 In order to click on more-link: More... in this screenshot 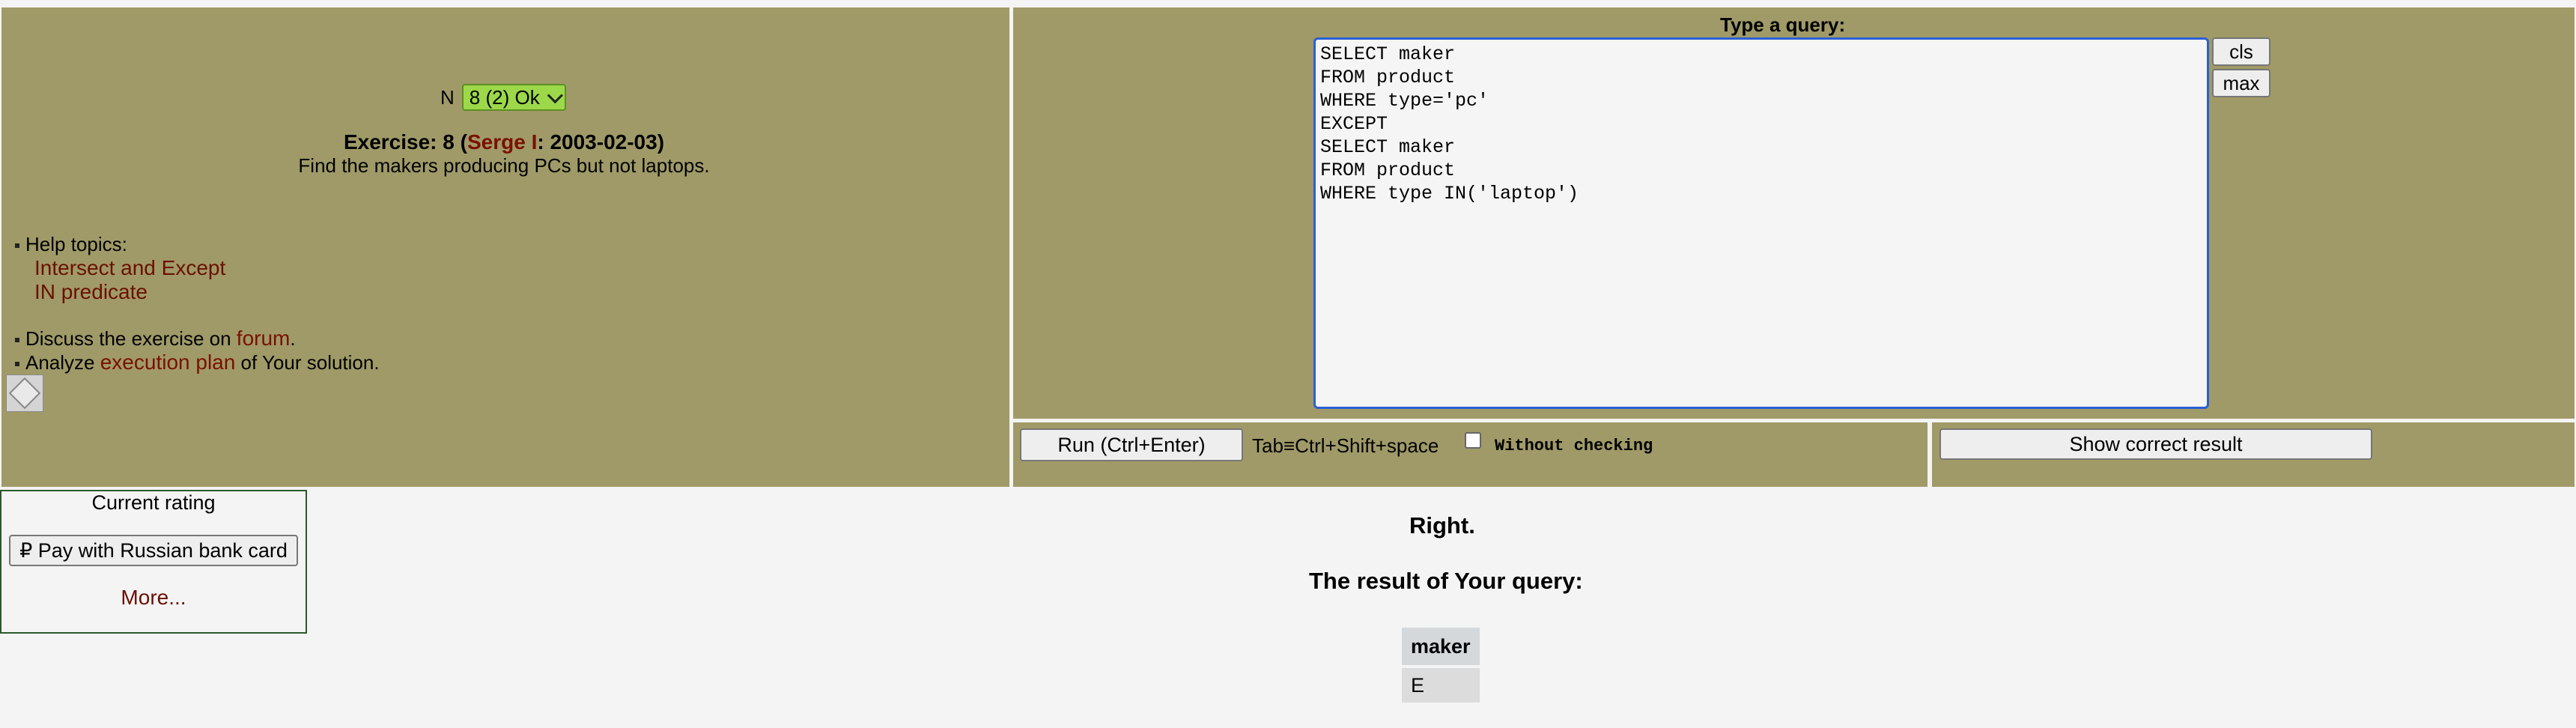, I will do `click(153, 598)`.